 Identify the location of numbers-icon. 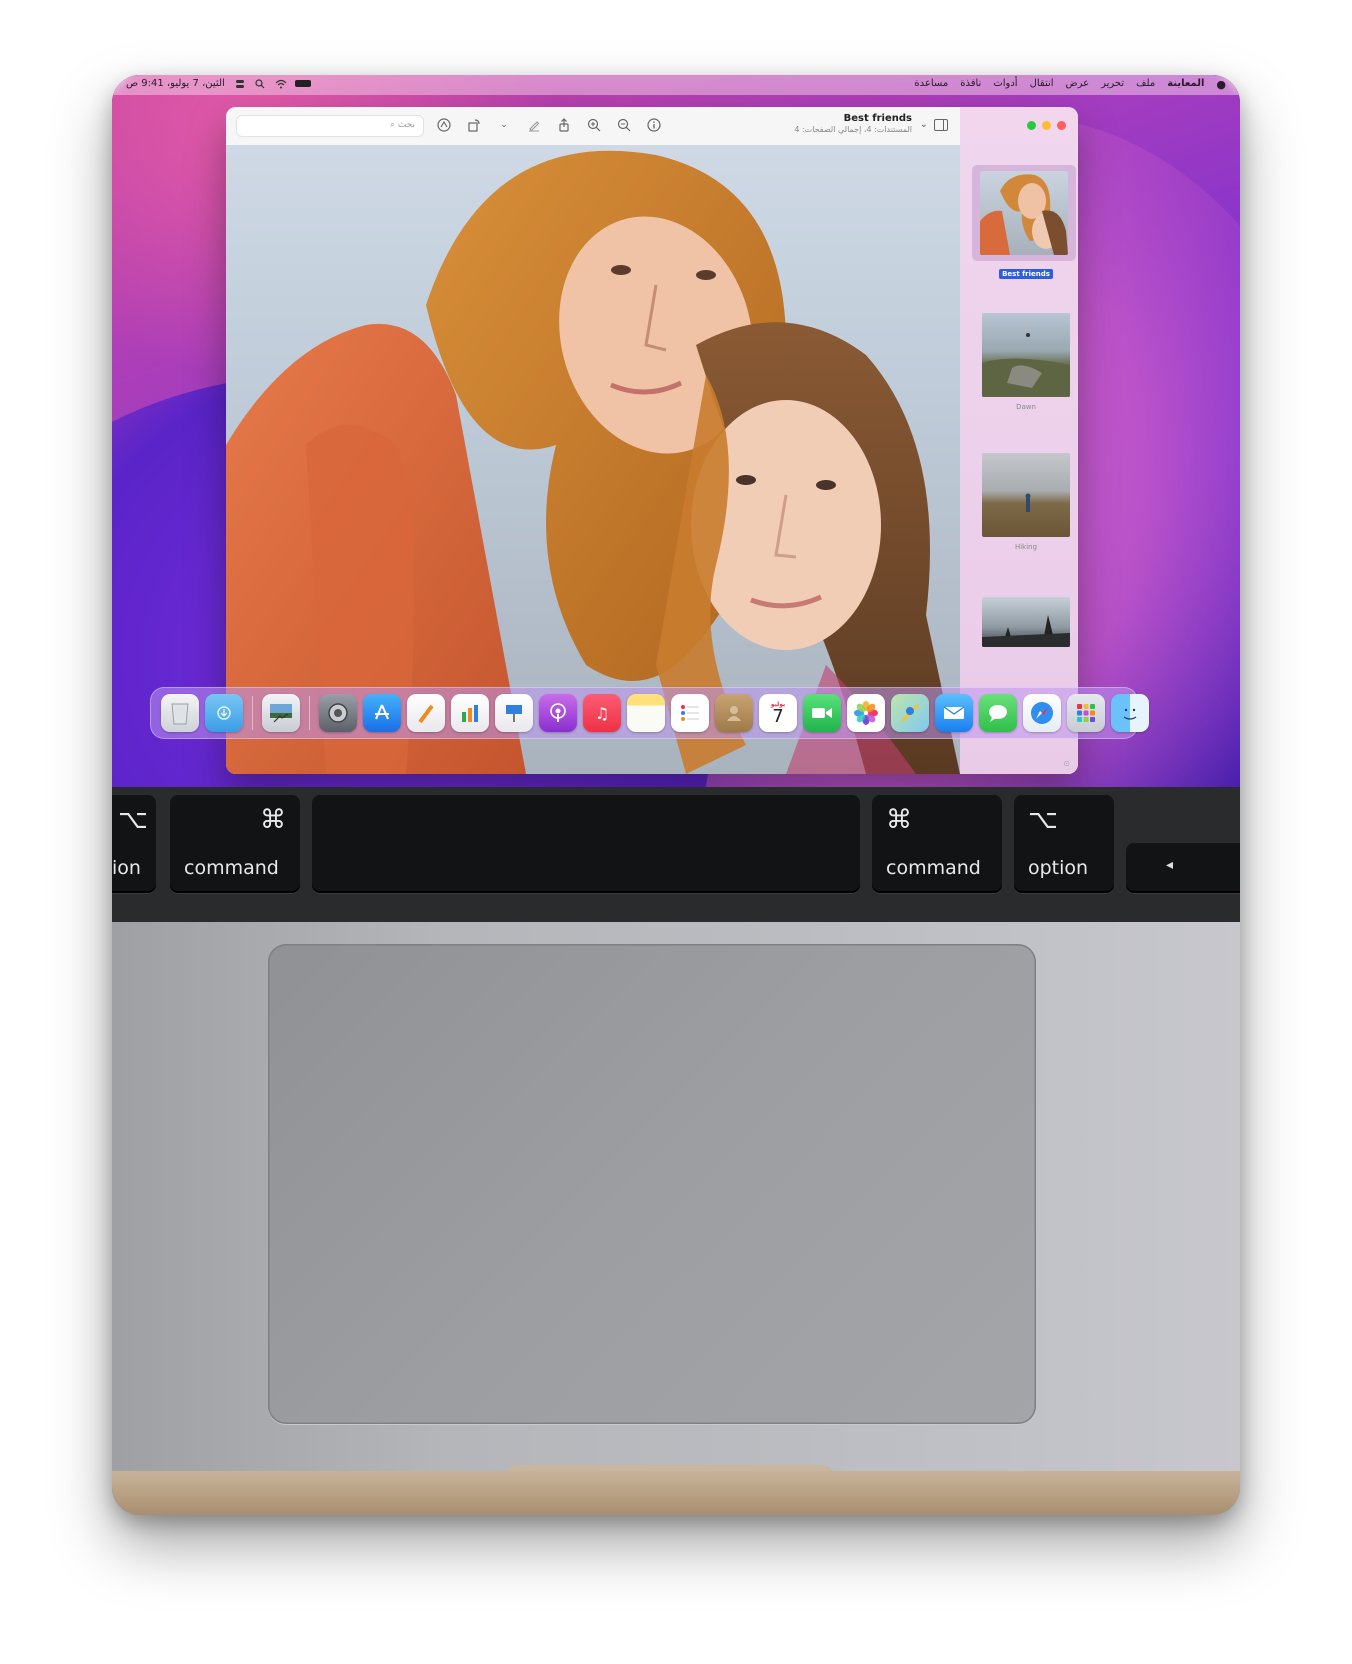
(470, 713).